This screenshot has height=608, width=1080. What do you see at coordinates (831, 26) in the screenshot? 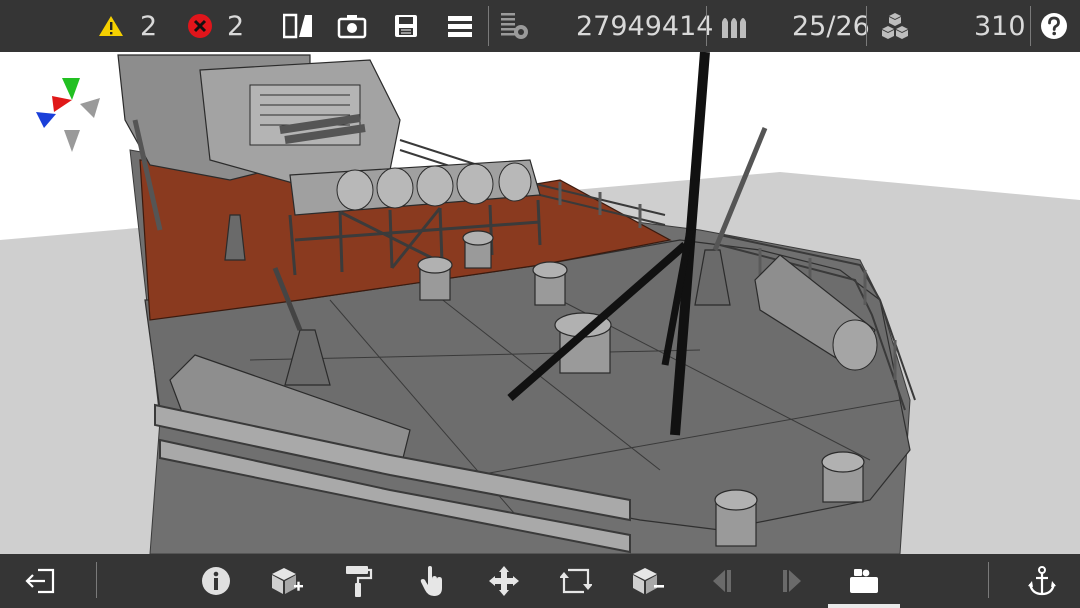
I see `ammo-count: 25/26` at bounding box center [831, 26].